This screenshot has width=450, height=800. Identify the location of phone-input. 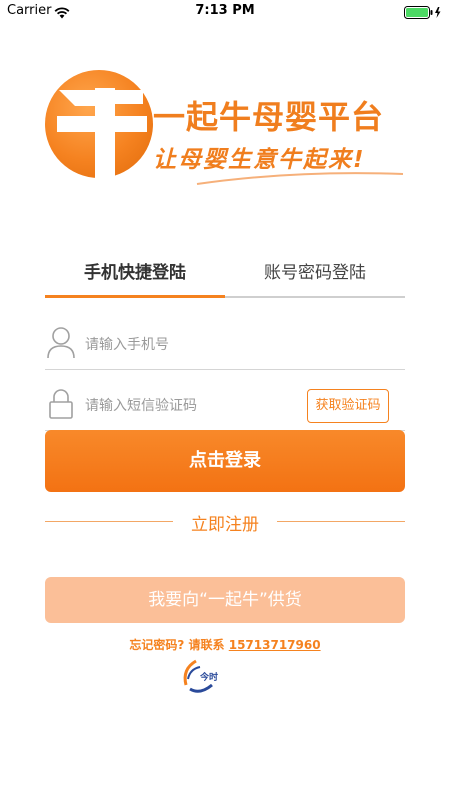
(195, 345).